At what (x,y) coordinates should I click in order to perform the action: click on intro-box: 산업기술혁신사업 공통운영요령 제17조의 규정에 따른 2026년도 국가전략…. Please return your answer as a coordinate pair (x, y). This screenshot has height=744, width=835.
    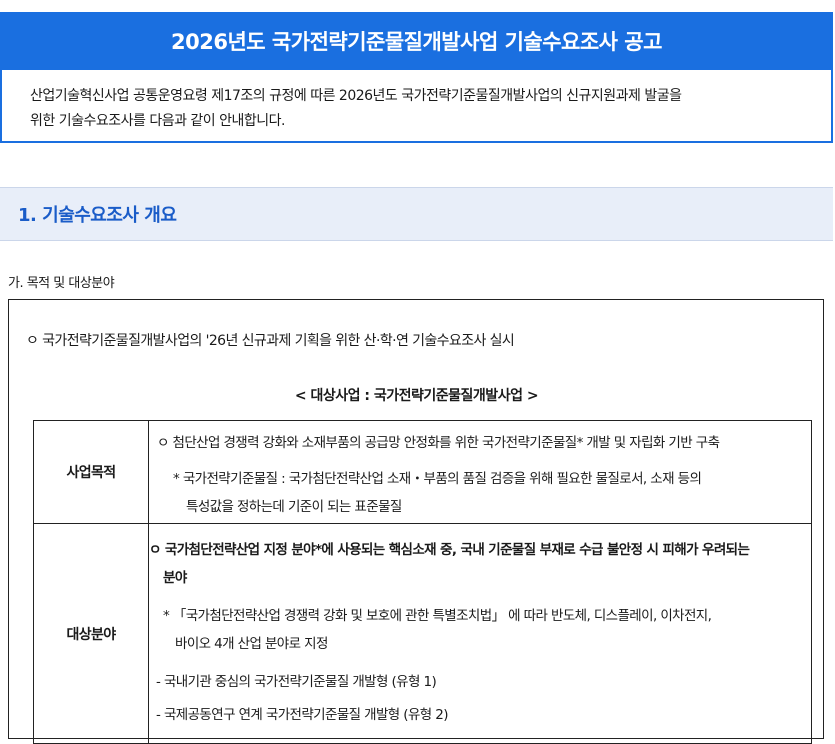
    Looking at the image, I should click on (416, 106).